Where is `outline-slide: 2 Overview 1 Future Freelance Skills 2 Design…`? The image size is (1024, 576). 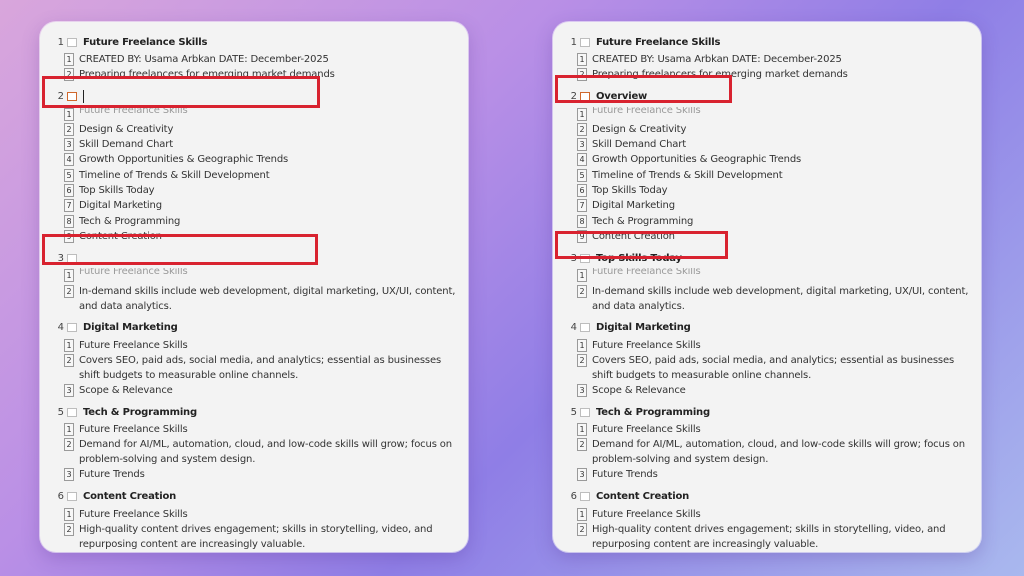 outline-slide: 2 Overview 1 Future Freelance Skills 2 Design… is located at coordinates (769, 166).